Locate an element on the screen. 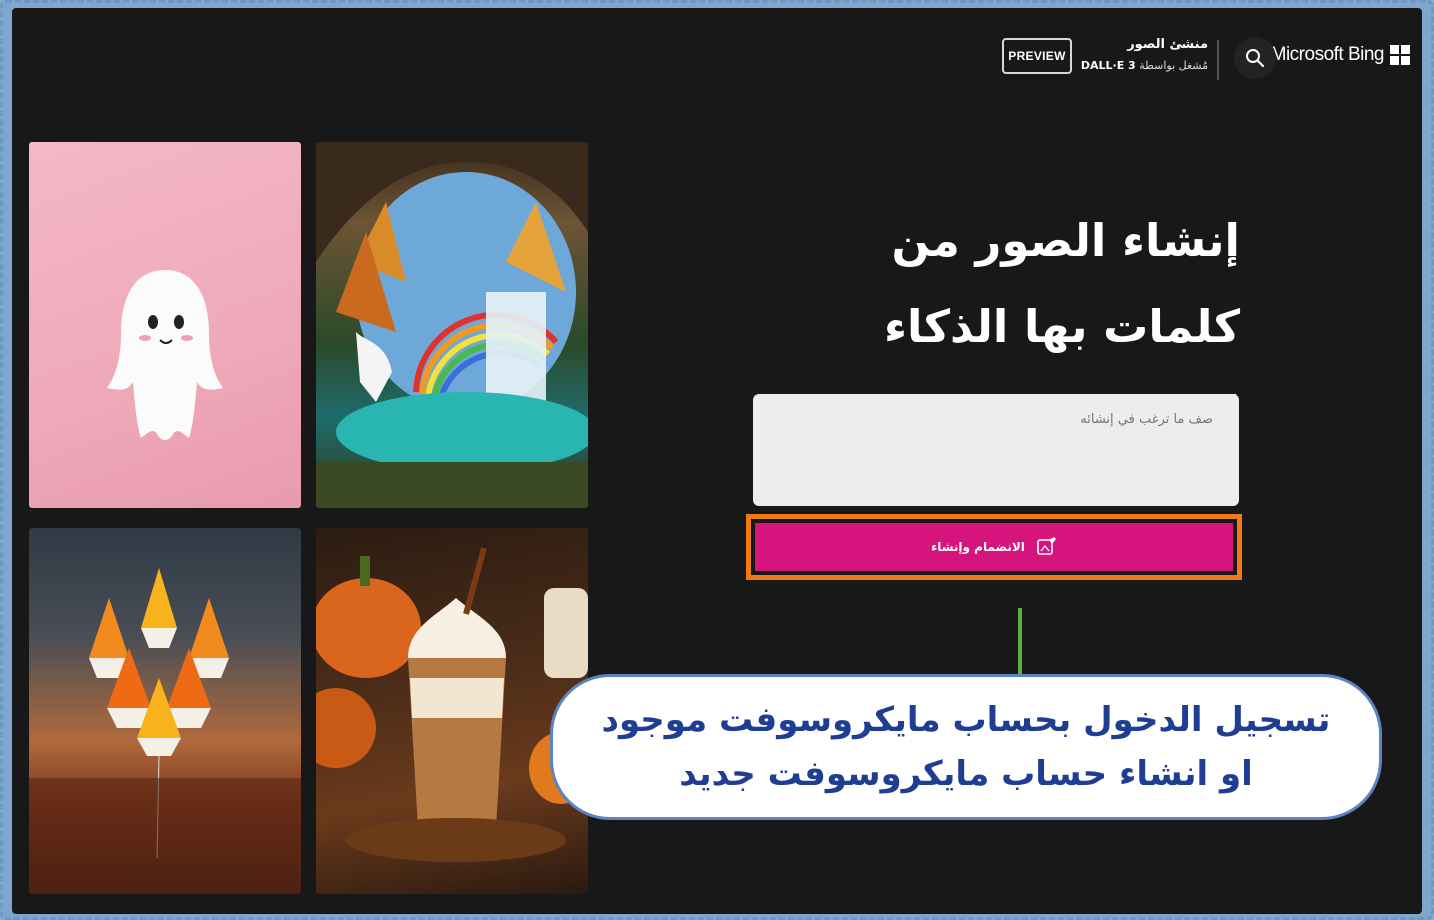 This screenshot has width=1434, height=920. join-button-highlight: الانضمام وإنشاء is located at coordinates (994, 547).